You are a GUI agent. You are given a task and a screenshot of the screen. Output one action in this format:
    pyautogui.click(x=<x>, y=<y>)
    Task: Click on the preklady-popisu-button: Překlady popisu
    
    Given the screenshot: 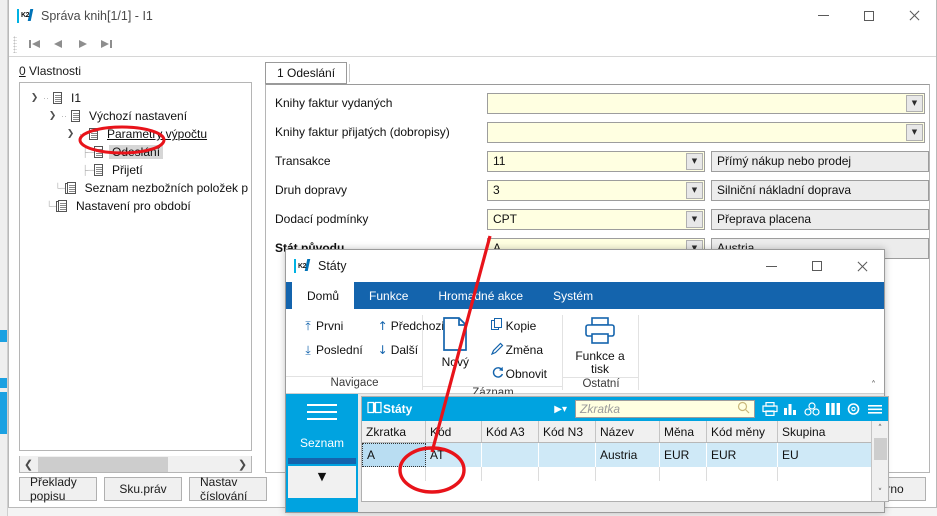 What is the action you would take?
    pyautogui.click(x=58, y=489)
    